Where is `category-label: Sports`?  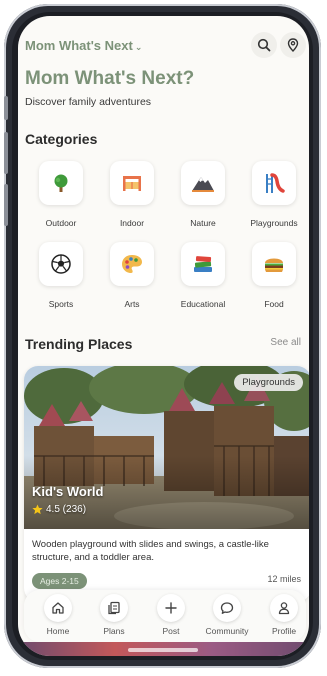 category-label: Sports is located at coordinates (61, 304).